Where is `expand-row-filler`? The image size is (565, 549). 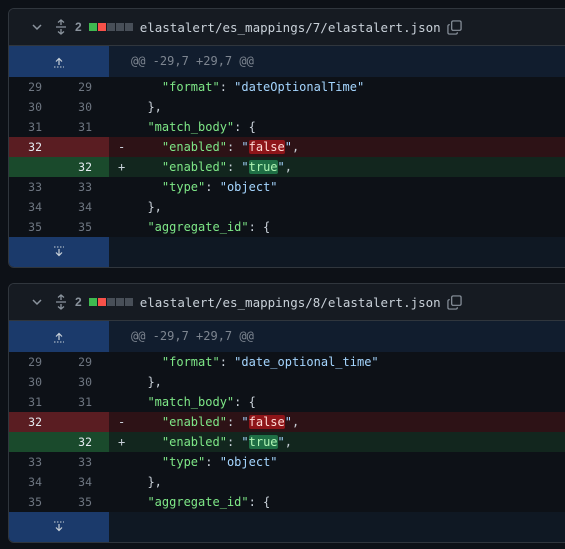 expand-row-filler is located at coordinates (337, 252).